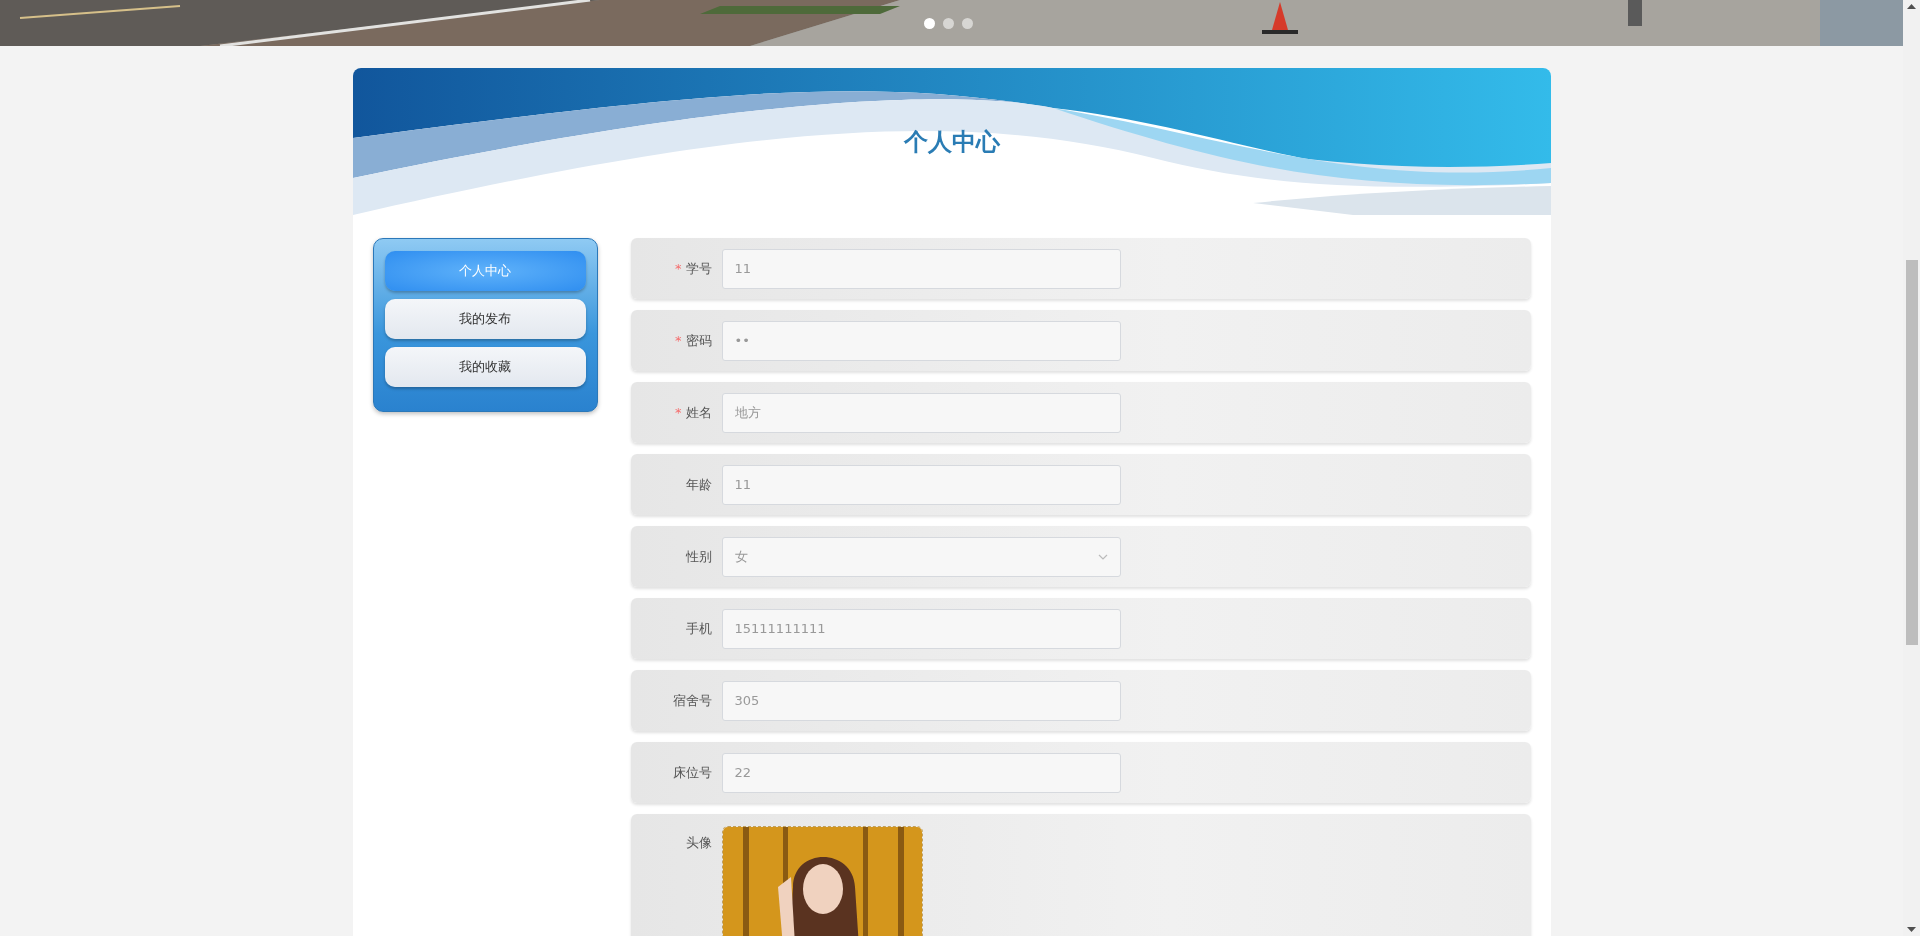 The height and width of the screenshot is (936, 1920). I want to click on field-label: 床位号, so click(692, 772).